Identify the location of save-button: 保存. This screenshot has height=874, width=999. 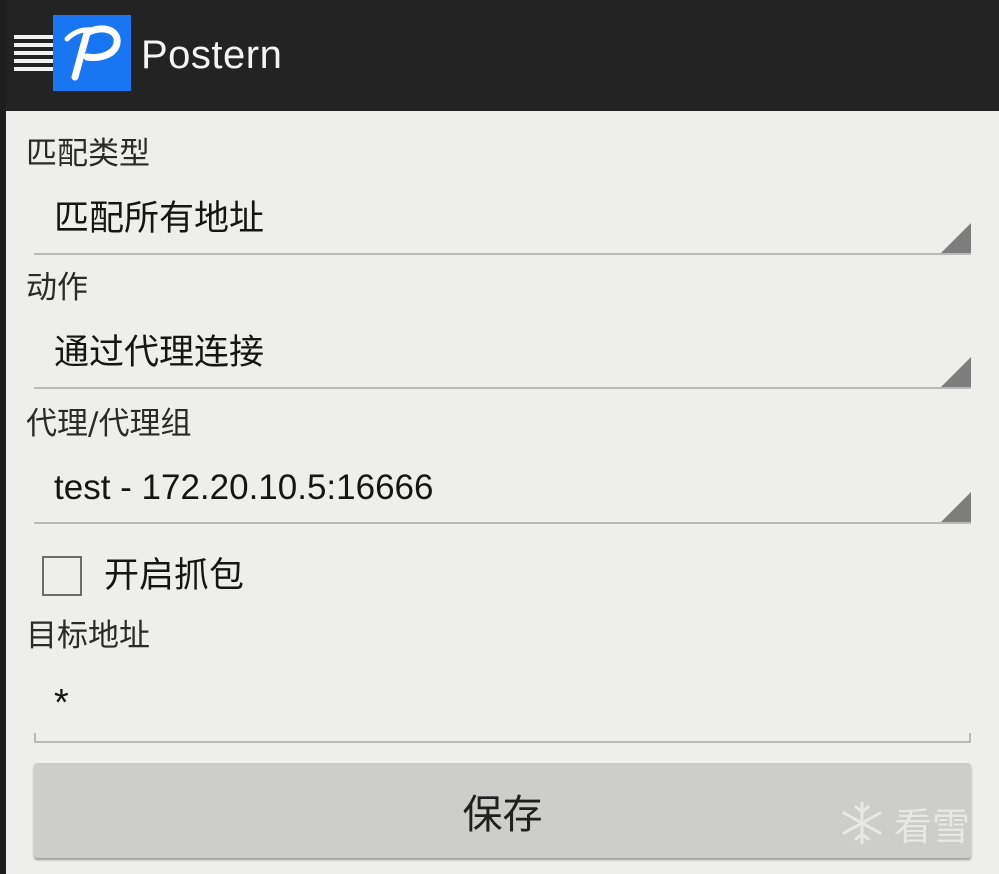
(502, 810).